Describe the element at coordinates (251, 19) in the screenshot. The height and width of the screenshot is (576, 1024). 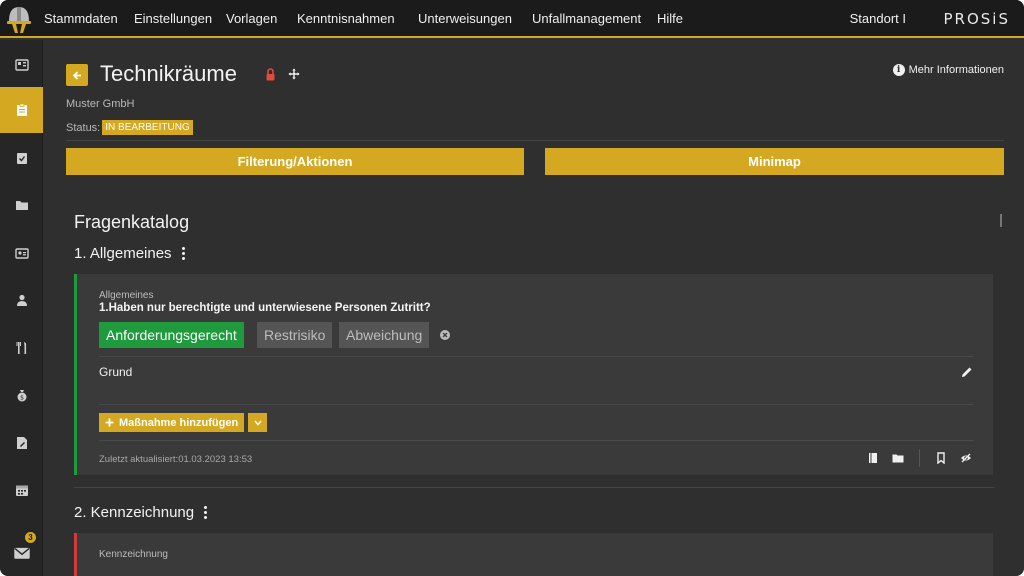
I see `nav-vorlagen: Vorlagen` at that location.